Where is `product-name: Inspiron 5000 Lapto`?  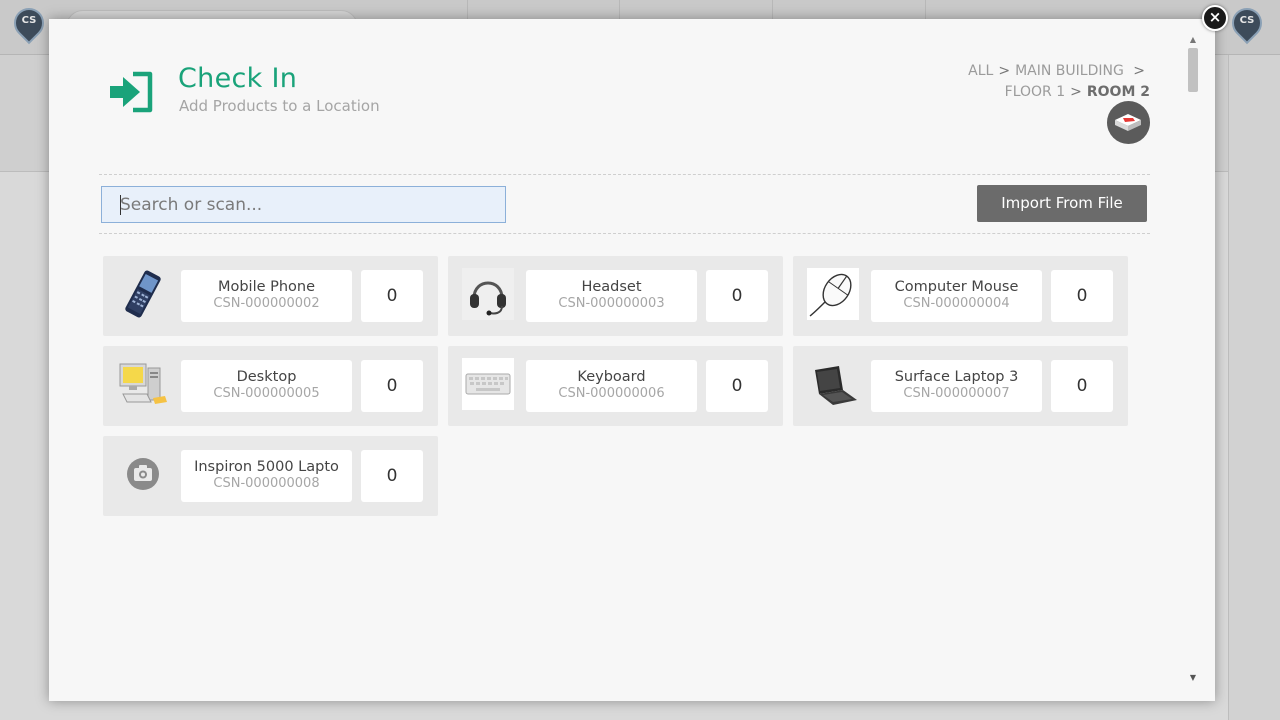 product-name: Inspiron 5000 Lapto is located at coordinates (266, 467).